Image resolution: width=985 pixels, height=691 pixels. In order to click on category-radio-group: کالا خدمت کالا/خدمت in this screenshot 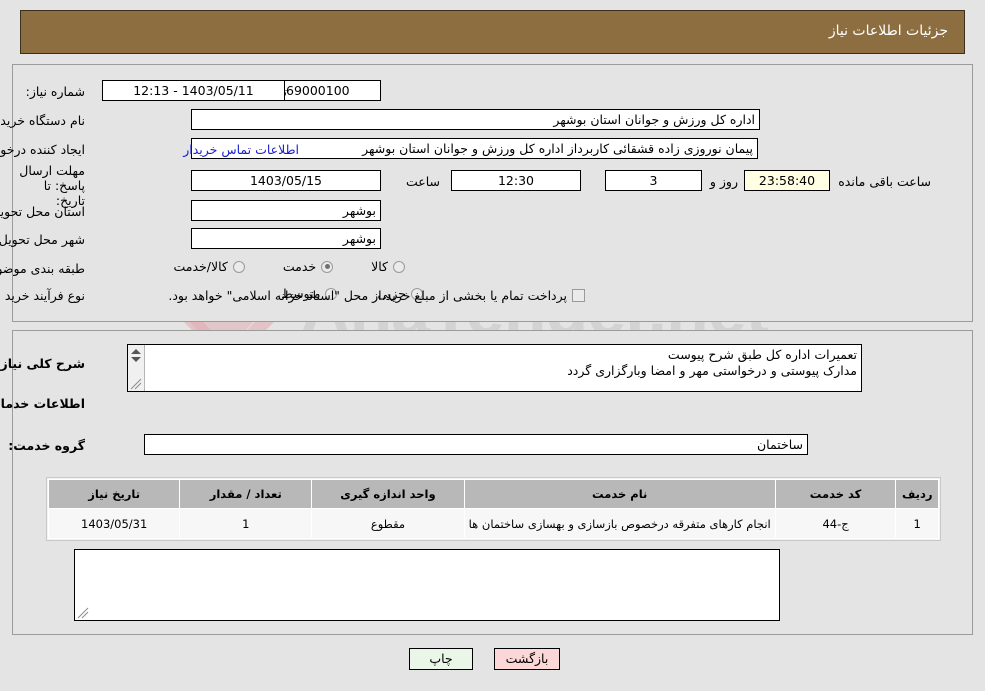, I will do `click(289, 266)`.